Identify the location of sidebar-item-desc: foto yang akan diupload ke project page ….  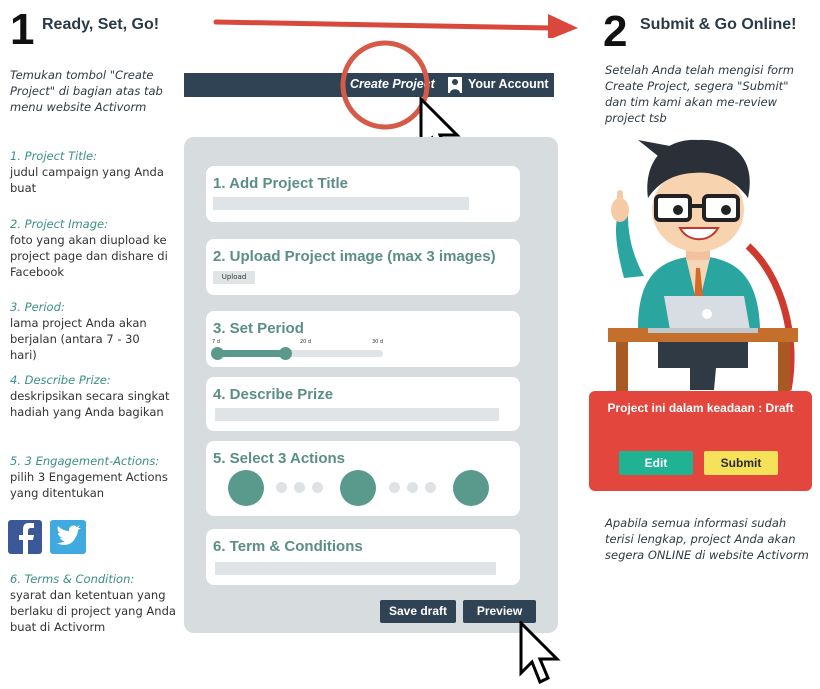
(89, 256).